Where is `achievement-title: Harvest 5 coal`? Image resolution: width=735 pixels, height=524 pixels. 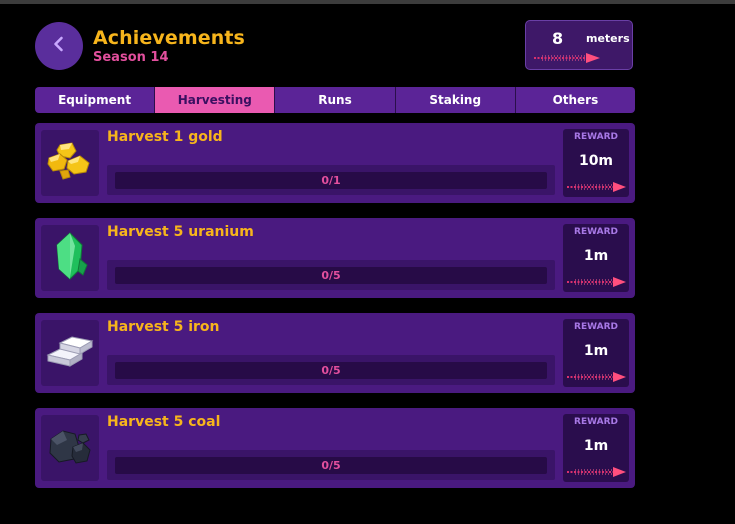 achievement-title: Harvest 5 coal is located at coordinates (164, 422).